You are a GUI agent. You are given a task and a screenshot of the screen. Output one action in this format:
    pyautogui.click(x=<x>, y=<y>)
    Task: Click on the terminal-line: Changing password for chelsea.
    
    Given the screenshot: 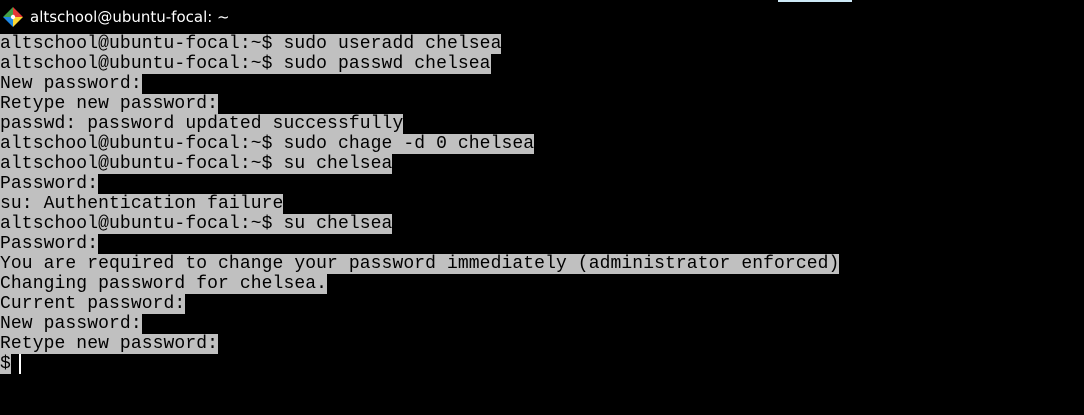 What is the action you would take?
    pyautogui.click(x=542, y=284)
    